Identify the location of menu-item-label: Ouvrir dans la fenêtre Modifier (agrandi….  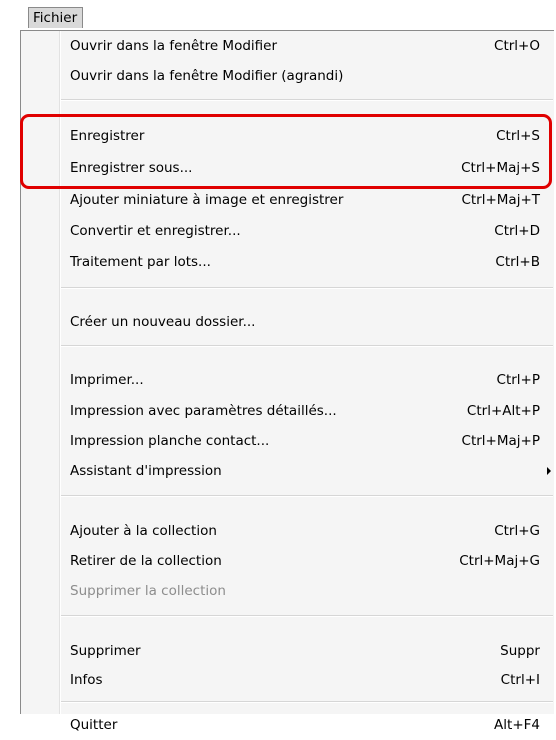
(207, 76).